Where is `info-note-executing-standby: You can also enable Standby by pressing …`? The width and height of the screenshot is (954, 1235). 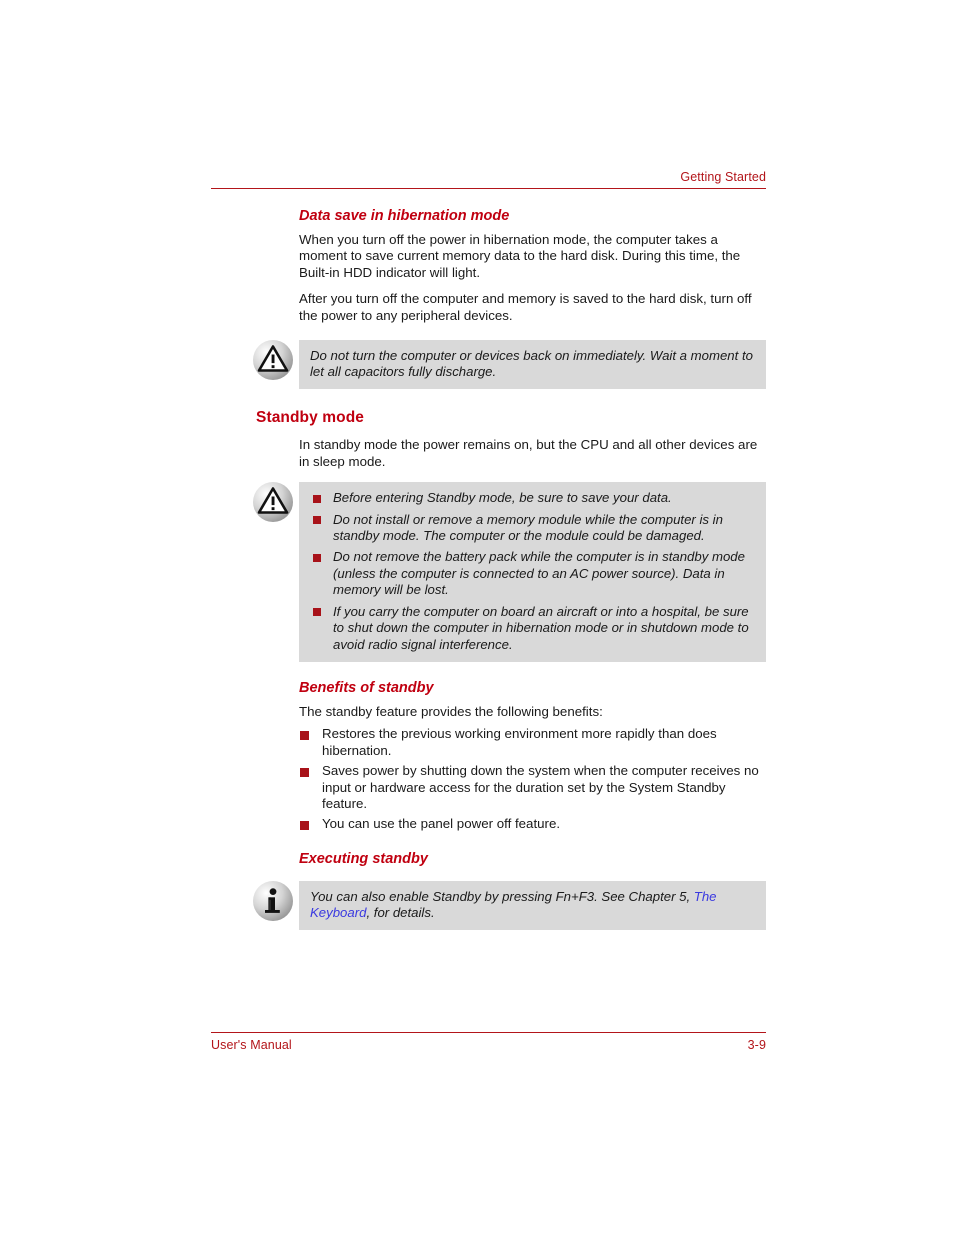
info-note-executing-standby: You can also enable Standby by pressing … is located at coordinates (509, 905).